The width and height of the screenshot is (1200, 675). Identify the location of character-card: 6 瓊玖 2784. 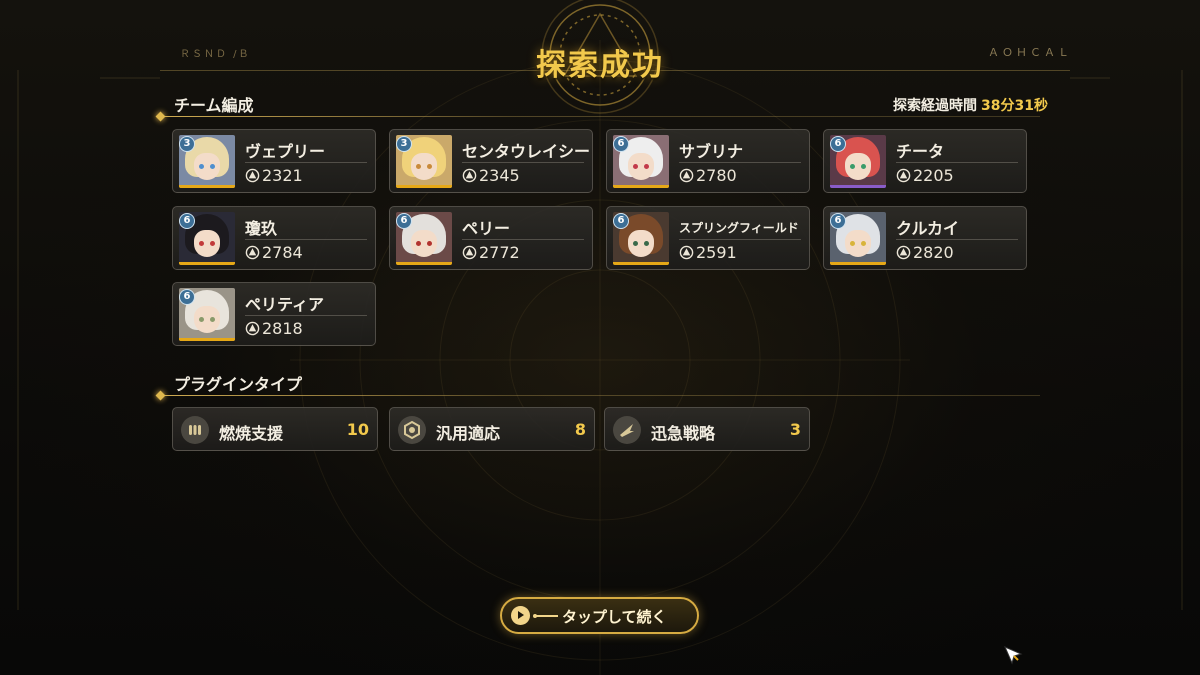
(274, 238).